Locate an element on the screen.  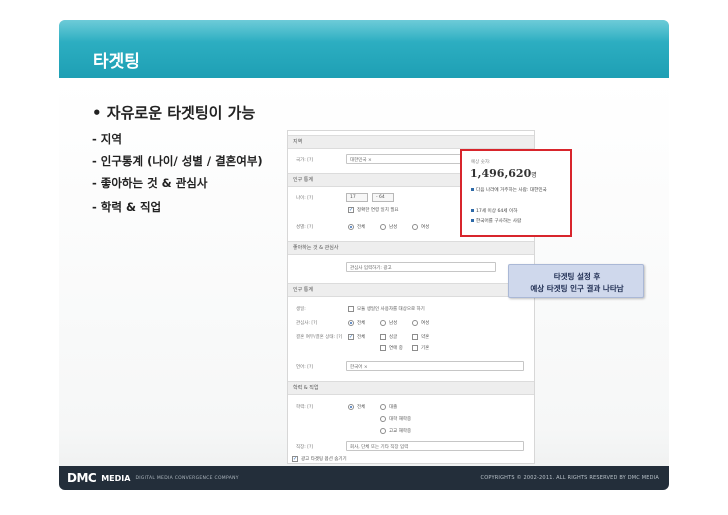
relationship-dating-label: 연애 중 is located at coordinates (396, 348).